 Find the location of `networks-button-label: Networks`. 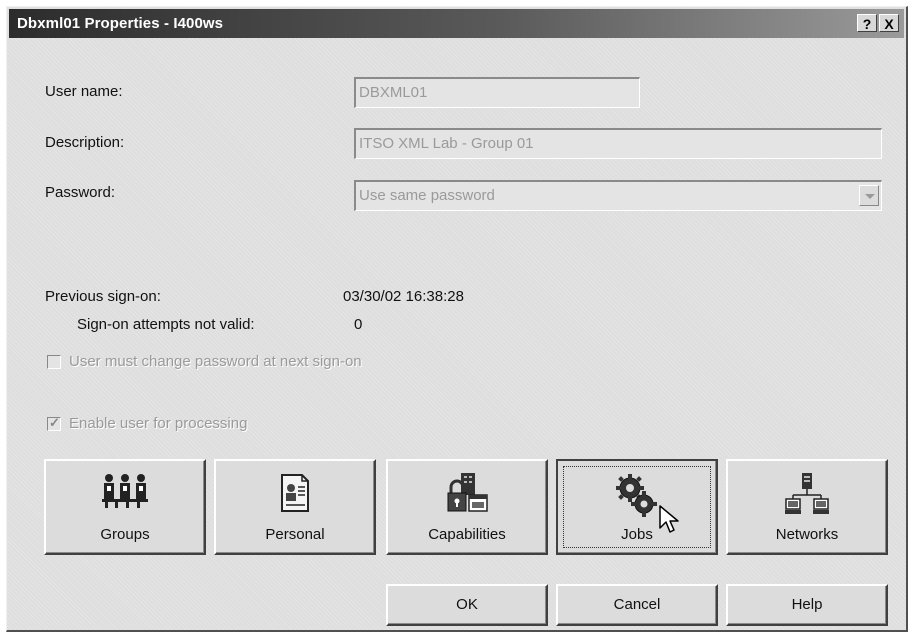

networks-button-label: Networks is located at coordinates (807, 534).